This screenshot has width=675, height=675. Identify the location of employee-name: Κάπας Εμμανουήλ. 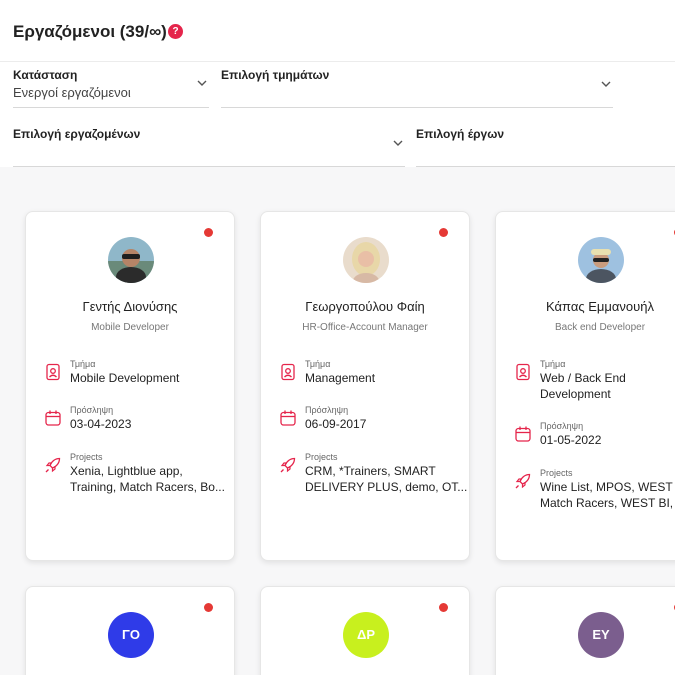
(600, 306).